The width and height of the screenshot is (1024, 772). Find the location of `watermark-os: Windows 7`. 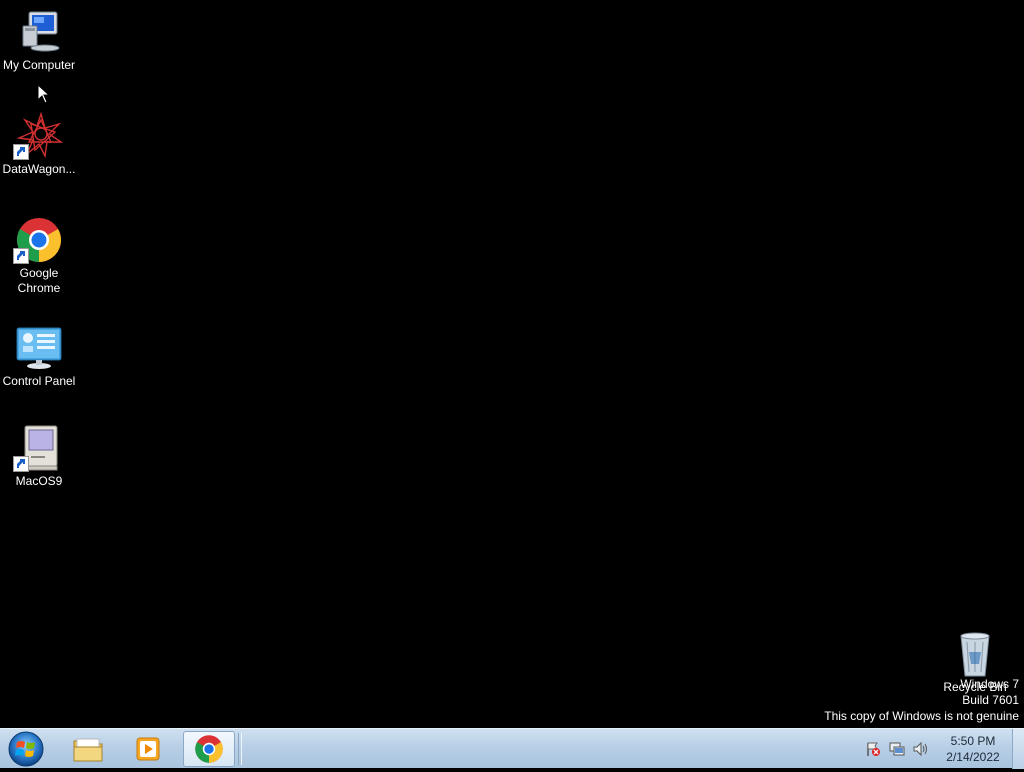

watermark-os: Windows 7 is located at coordinates (989, 684).